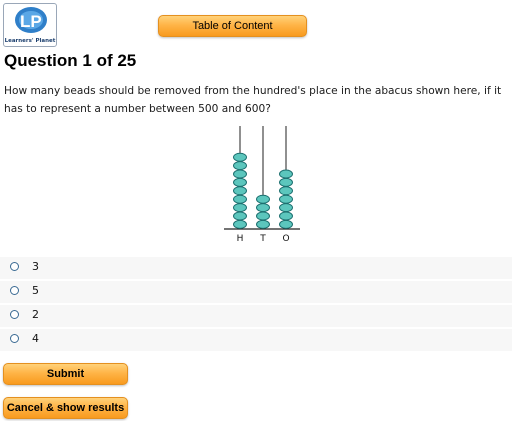 This screenshot has height=421, width=512. Describe the element at coordinates (35, 338) in the screenshot. I see `option-label: 4` at that location.